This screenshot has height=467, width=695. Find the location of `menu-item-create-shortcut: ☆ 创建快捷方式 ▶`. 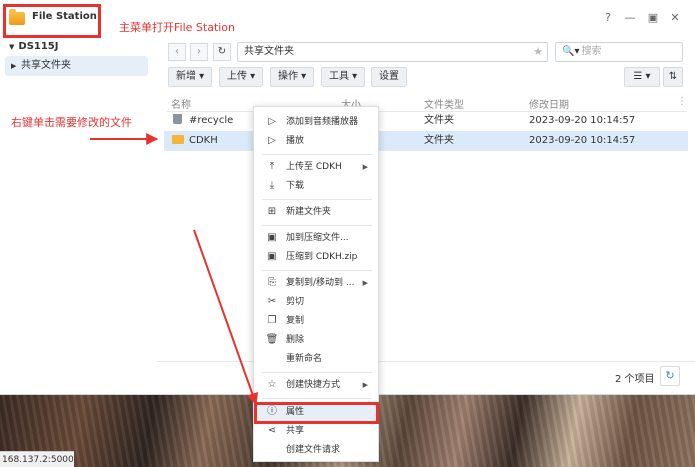

menu-item-create-shortcut: ☆ 创建快捷方式 ▶ is located at coordinates (316, 385).